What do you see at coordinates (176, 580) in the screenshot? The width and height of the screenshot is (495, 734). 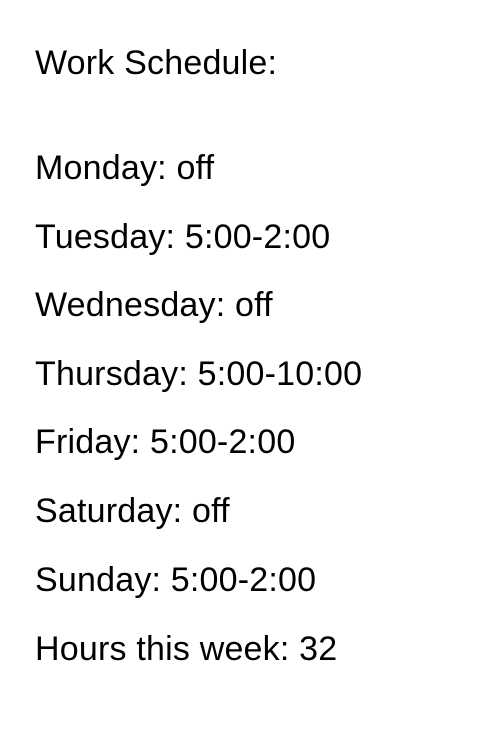 I see `schedule-line-sunday: Sunday: 5:00-2:00` at bounding box center [176, 580].